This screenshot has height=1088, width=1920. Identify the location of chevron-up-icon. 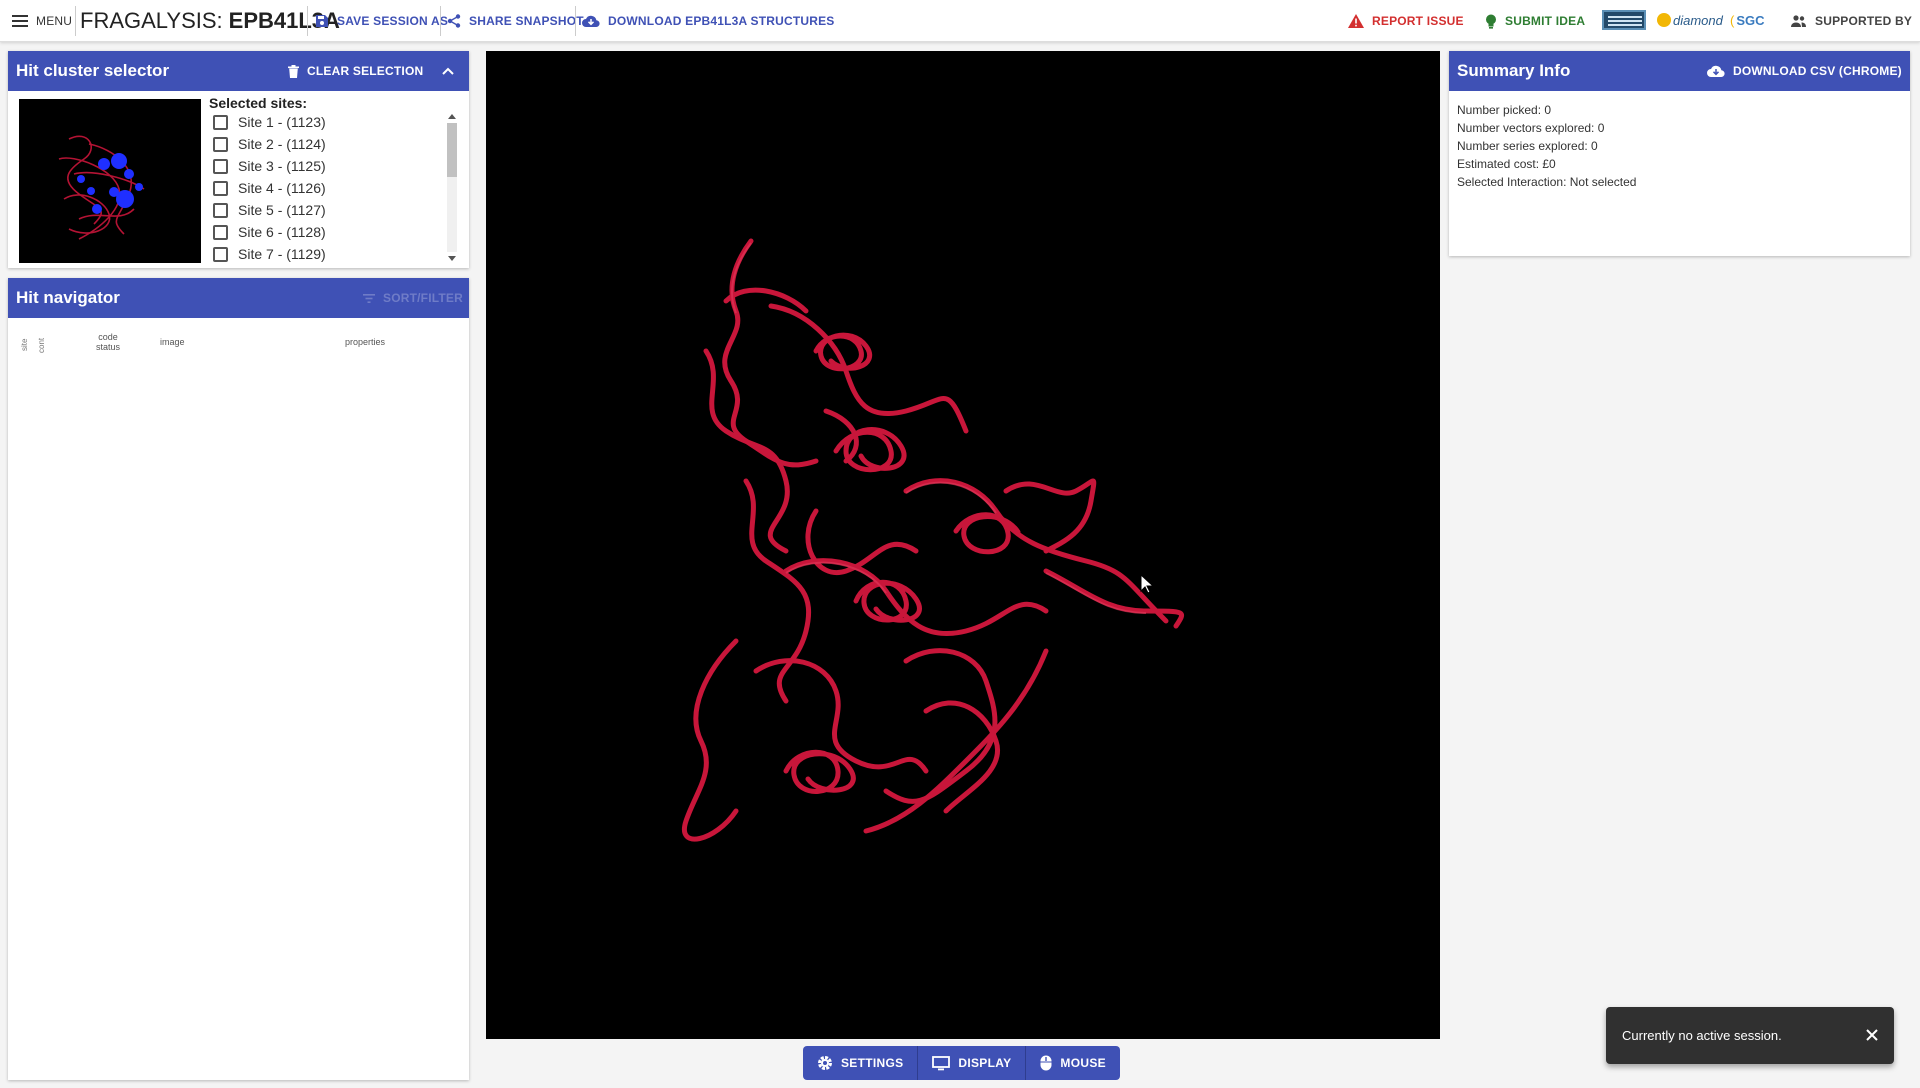
(448, 71).